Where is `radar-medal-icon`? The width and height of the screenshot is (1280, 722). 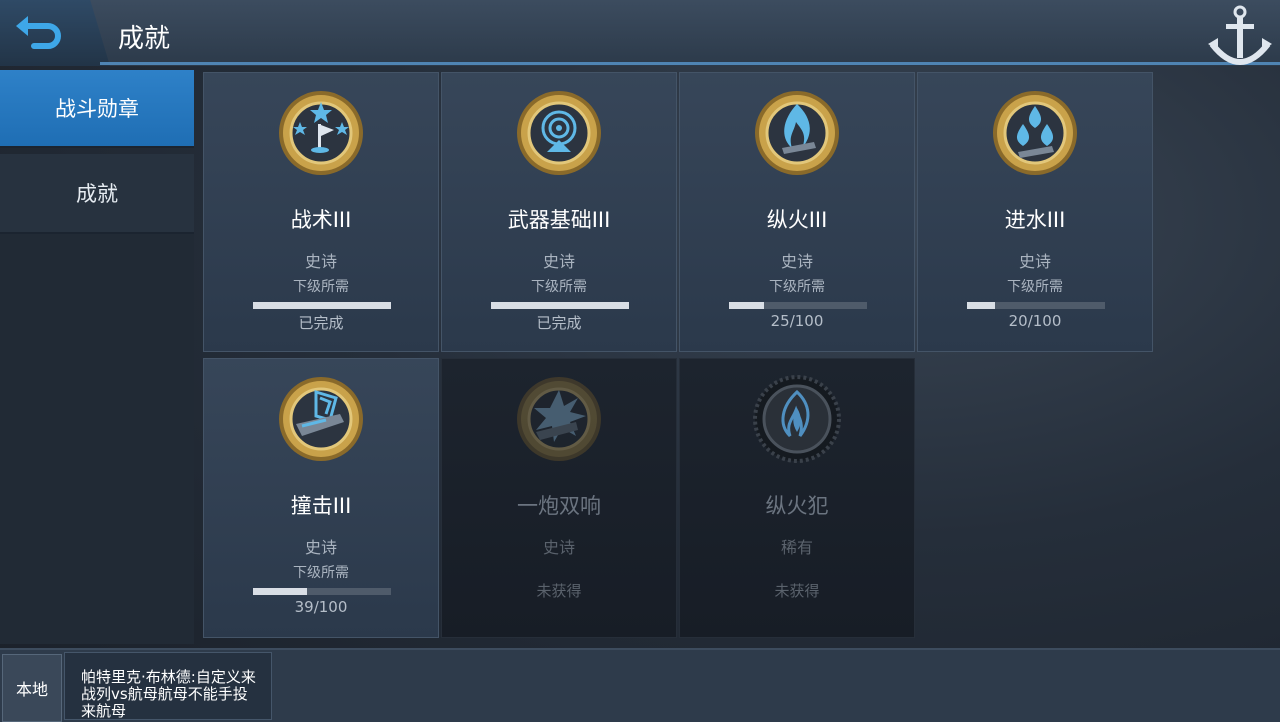 radar-medal-icon is located at coordinates (559, 133).